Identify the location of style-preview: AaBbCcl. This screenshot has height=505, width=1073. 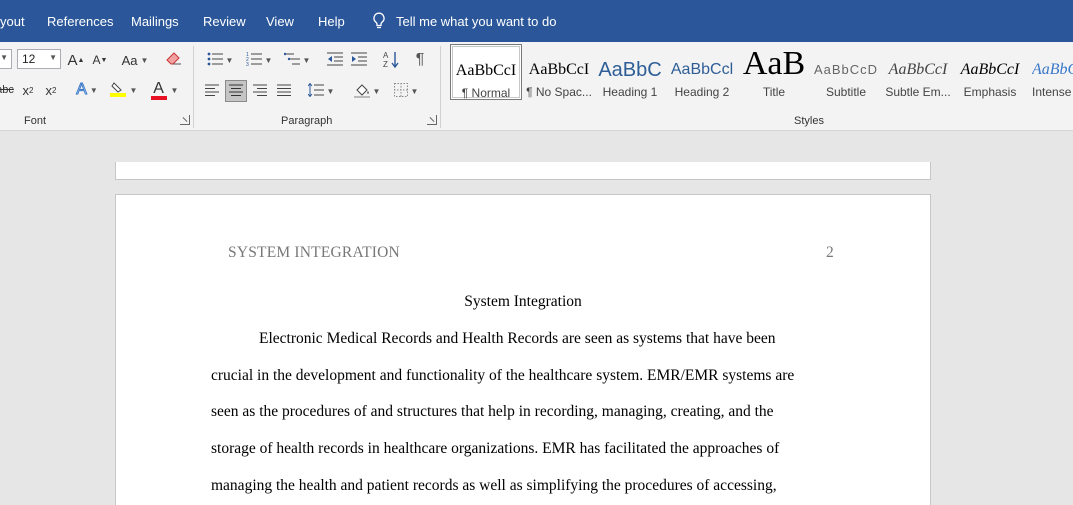
(702, 69).